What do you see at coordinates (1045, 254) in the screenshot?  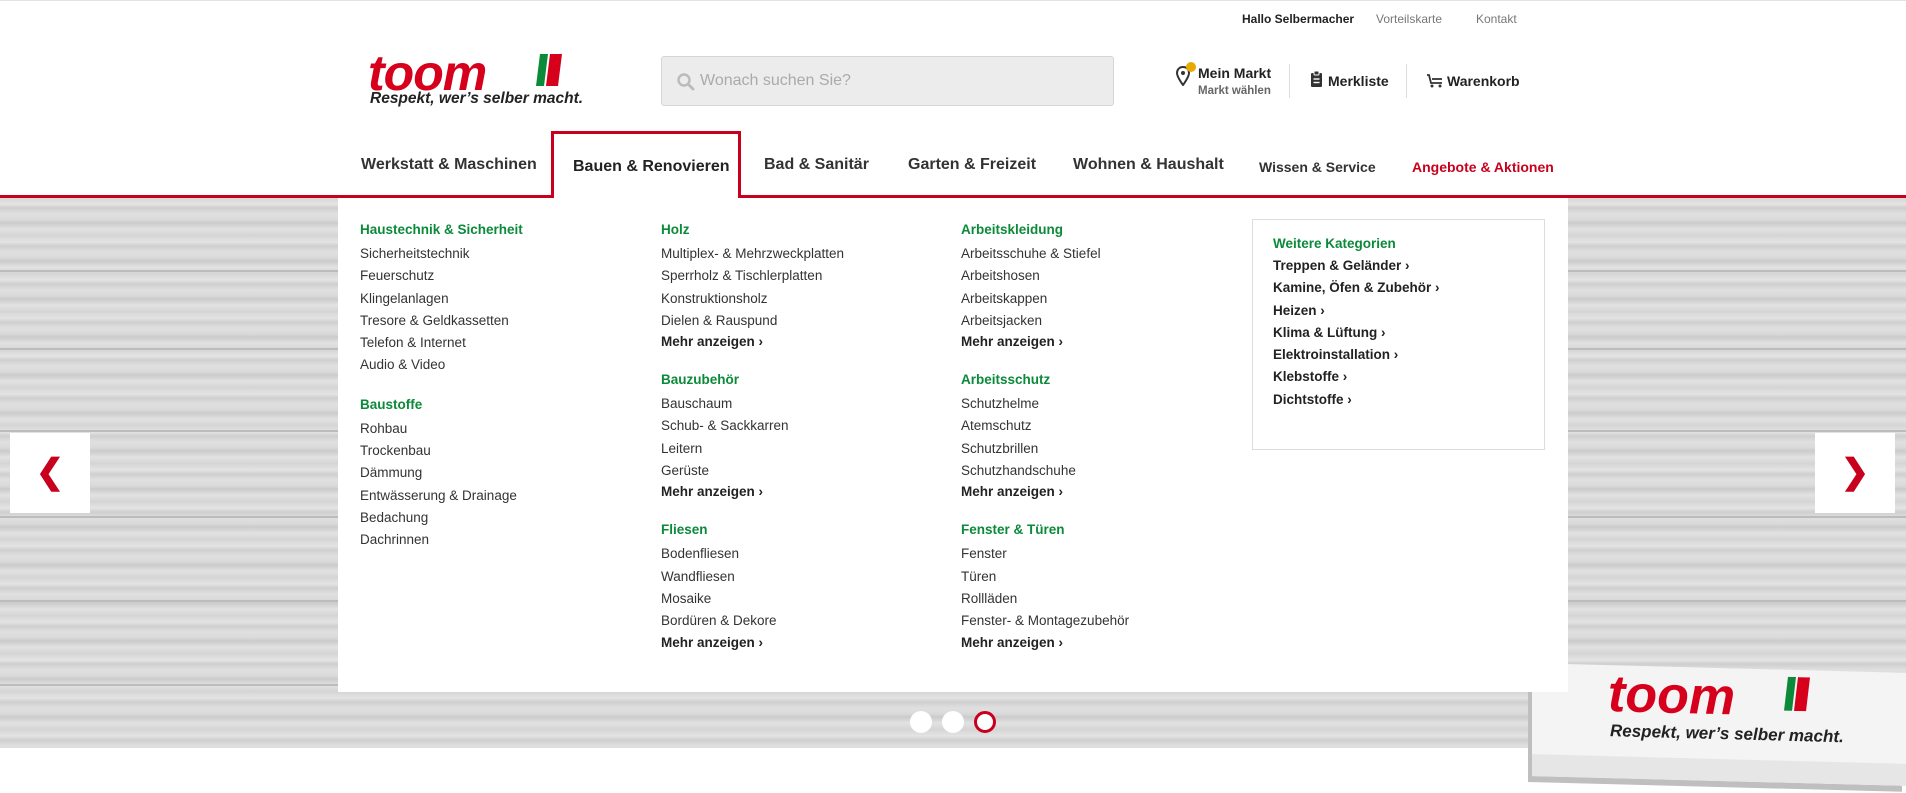 I see `menu-link: Arbeitsschuhe & Stiefel` at bounding box center [1045, 254].